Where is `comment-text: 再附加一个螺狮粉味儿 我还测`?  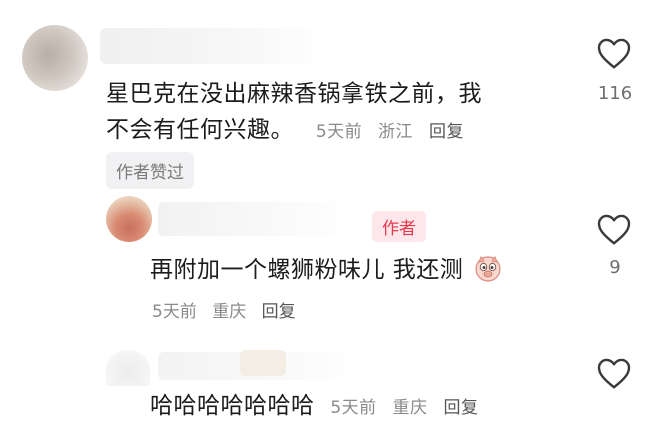 comment-text: 再附加一个螺狮粉味儿 我还测 is located at coordinates (326, 270).